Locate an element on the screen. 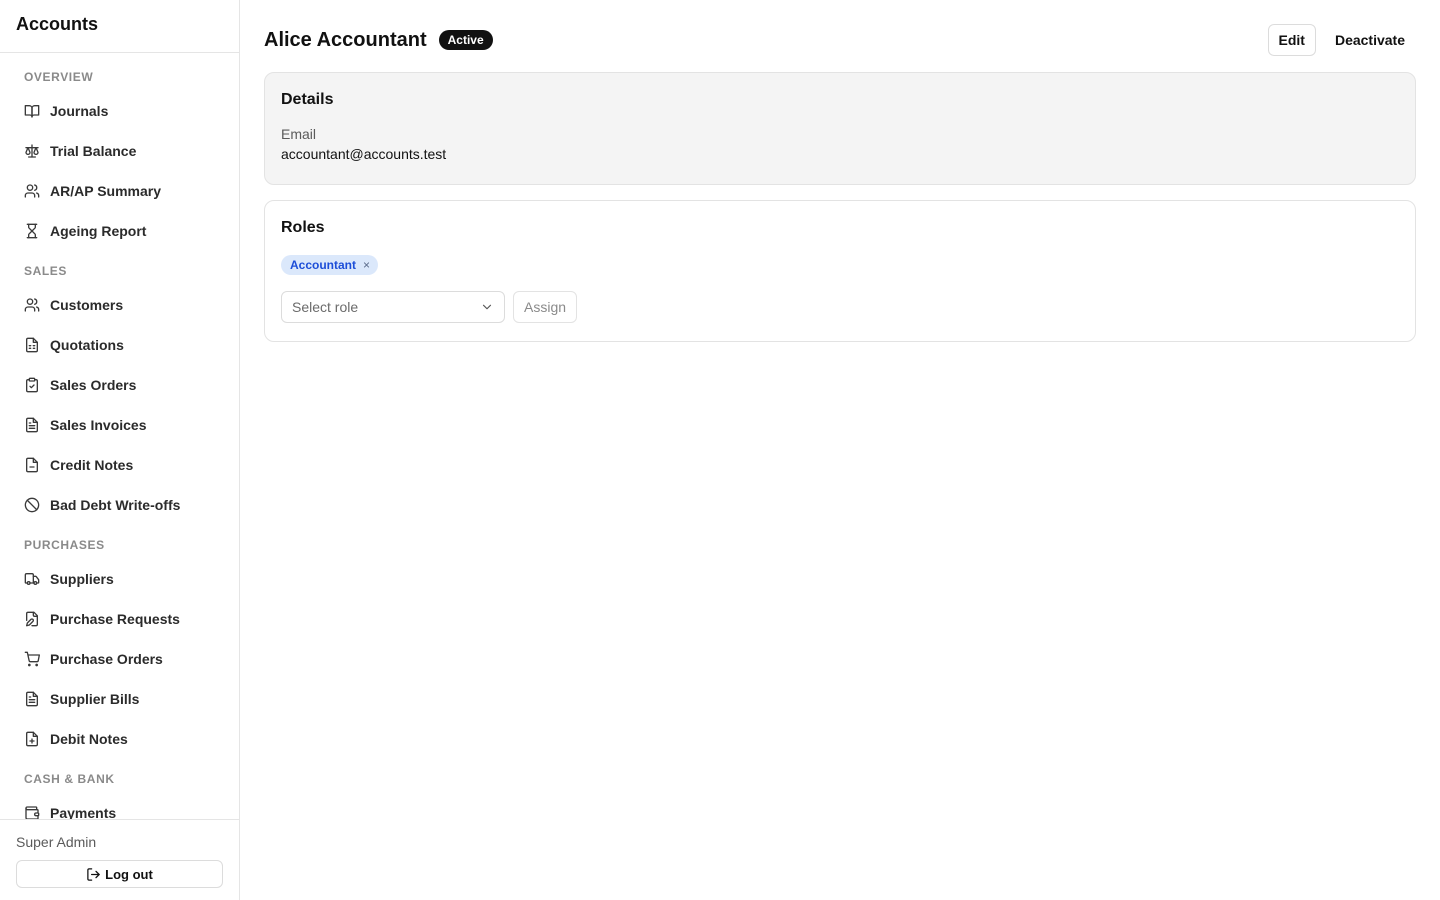  title-wrap: Alice Accountant Active is located at coordinates (378, 40).